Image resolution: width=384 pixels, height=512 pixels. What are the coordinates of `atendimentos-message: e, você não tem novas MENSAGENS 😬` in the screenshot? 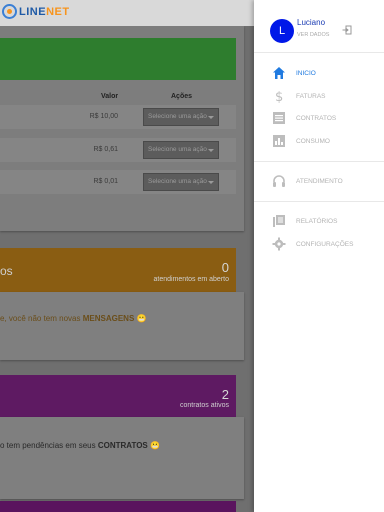 It's located at (73, 318).